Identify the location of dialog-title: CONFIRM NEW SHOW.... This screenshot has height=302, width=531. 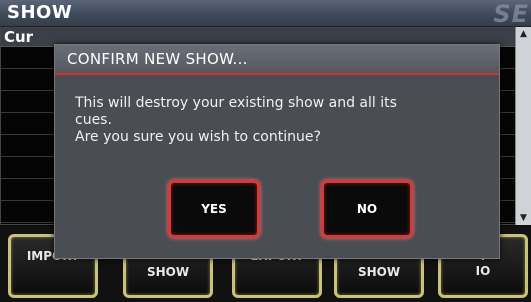
(157, 59).